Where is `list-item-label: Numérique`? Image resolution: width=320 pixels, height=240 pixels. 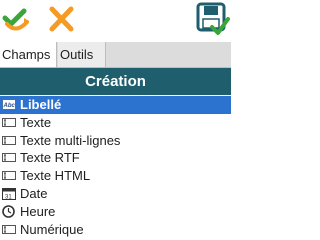
list-item-label: Numérique is located at coordinates (52, 229).